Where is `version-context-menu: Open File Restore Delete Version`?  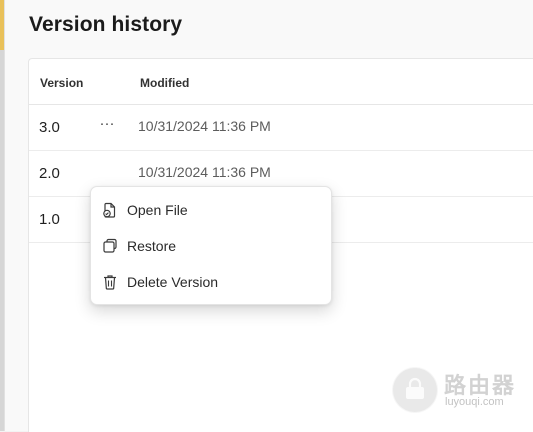 version-context-menu: Open File Restore Delete Version is located at coordinates (211, 245).